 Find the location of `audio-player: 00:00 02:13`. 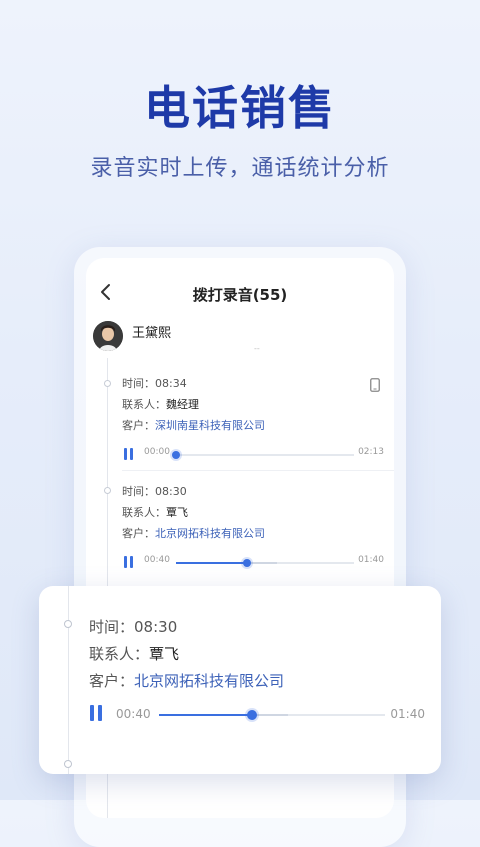

audio-player: 00:00 02:13 is located at coordinates (258, 454).